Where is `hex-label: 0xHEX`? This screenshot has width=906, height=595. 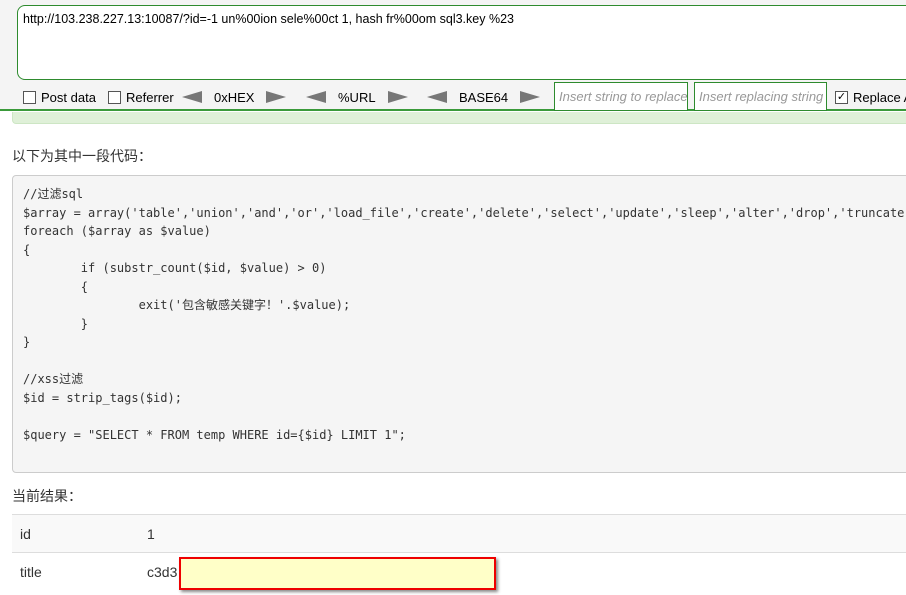
hex-label: 0xHEX is located at coordinates (234, 97).